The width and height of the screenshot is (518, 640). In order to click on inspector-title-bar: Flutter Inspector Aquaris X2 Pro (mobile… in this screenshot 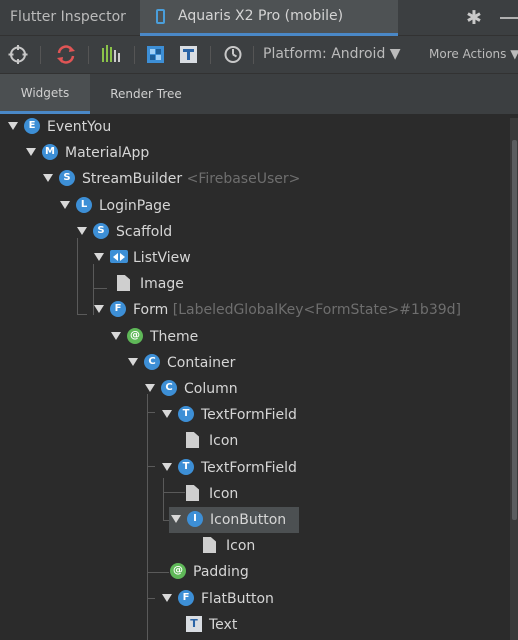, I will do `click(259, 18)`.